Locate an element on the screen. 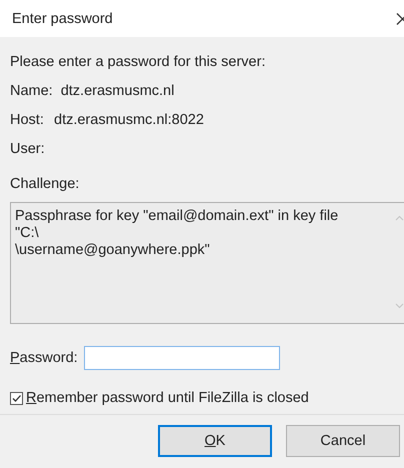 The width and height of the screenshot is (404, 468). cancel-button: Cancel is located at coordinates (343, 441).